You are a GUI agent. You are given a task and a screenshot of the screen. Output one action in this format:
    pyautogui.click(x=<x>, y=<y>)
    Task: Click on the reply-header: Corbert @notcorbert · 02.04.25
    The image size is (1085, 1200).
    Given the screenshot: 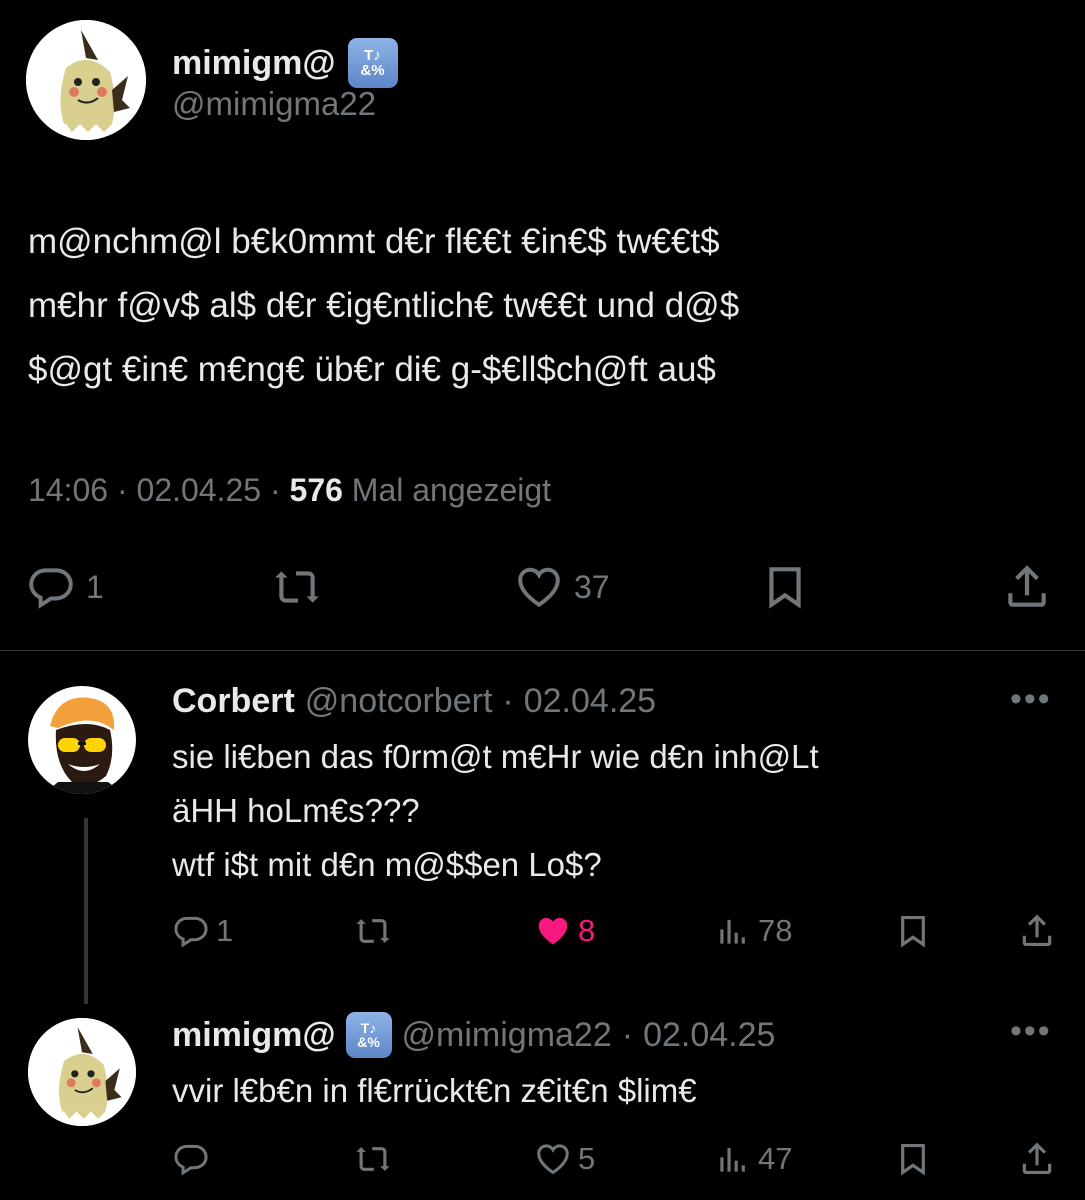 What is the action you would take?
    pyautogui.click(x=414, y=701)
    